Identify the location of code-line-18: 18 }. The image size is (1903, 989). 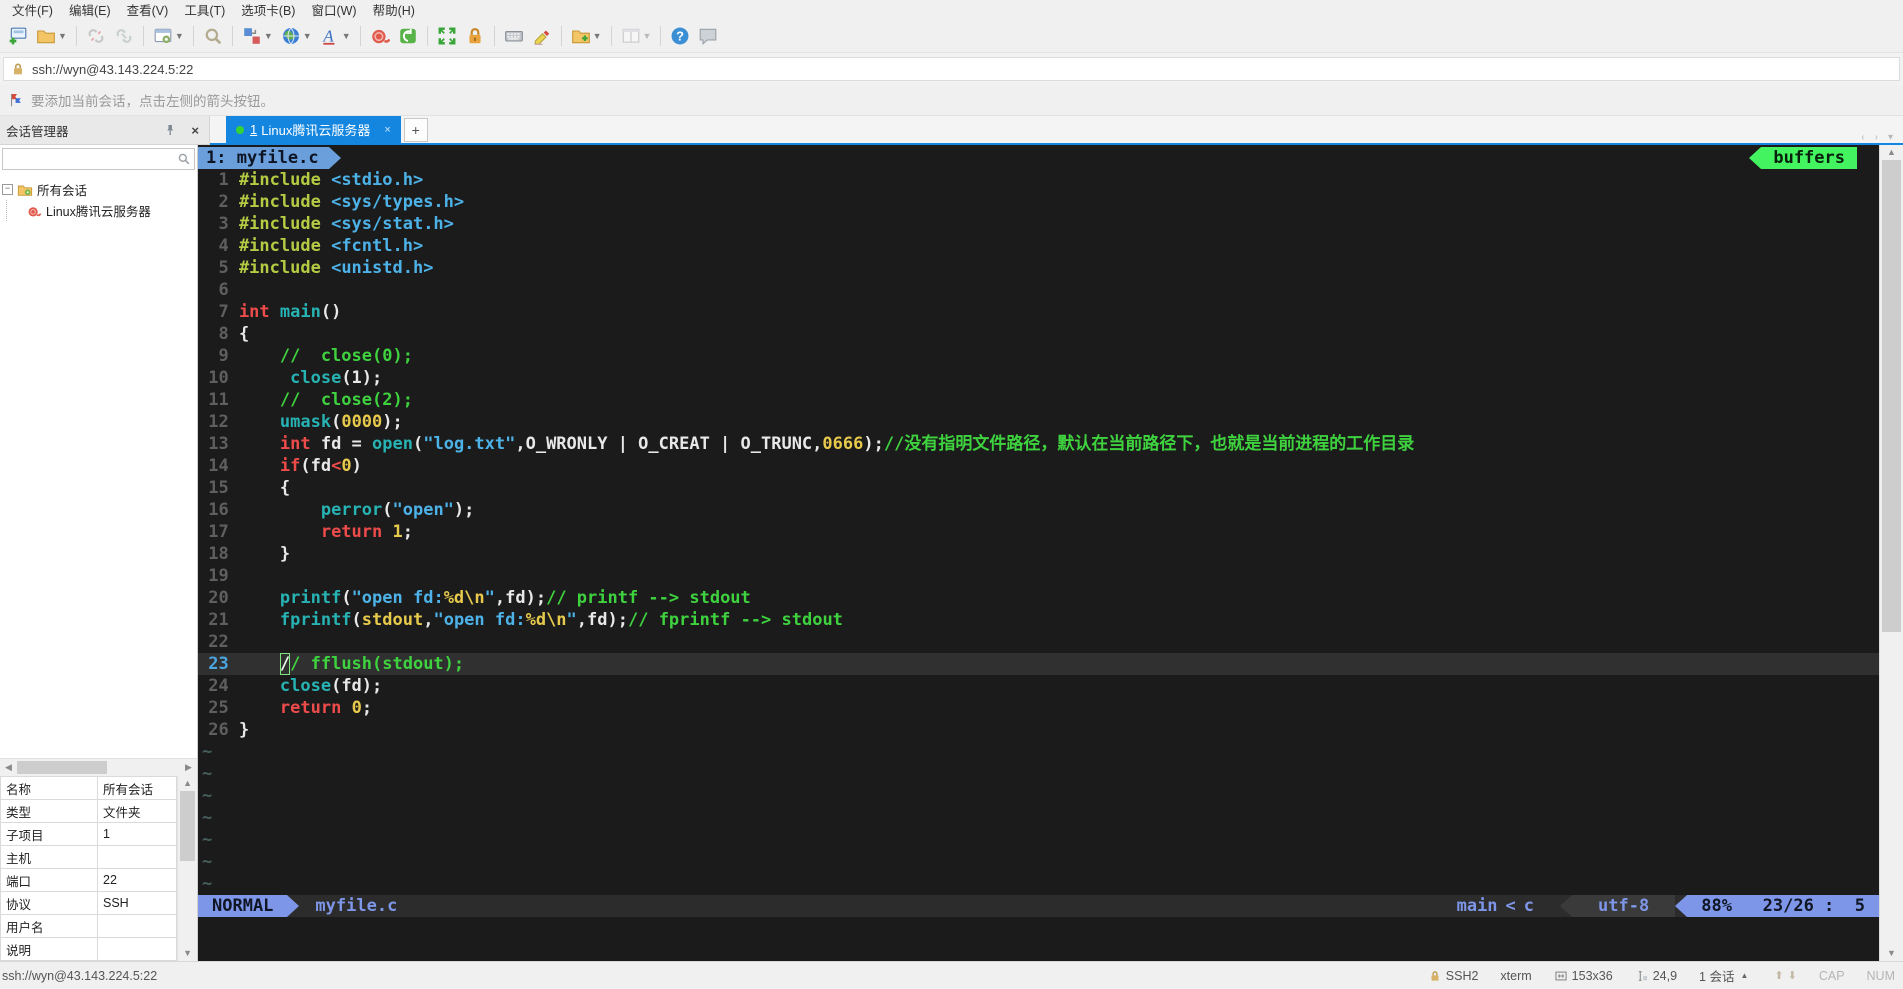
(1038, 554).